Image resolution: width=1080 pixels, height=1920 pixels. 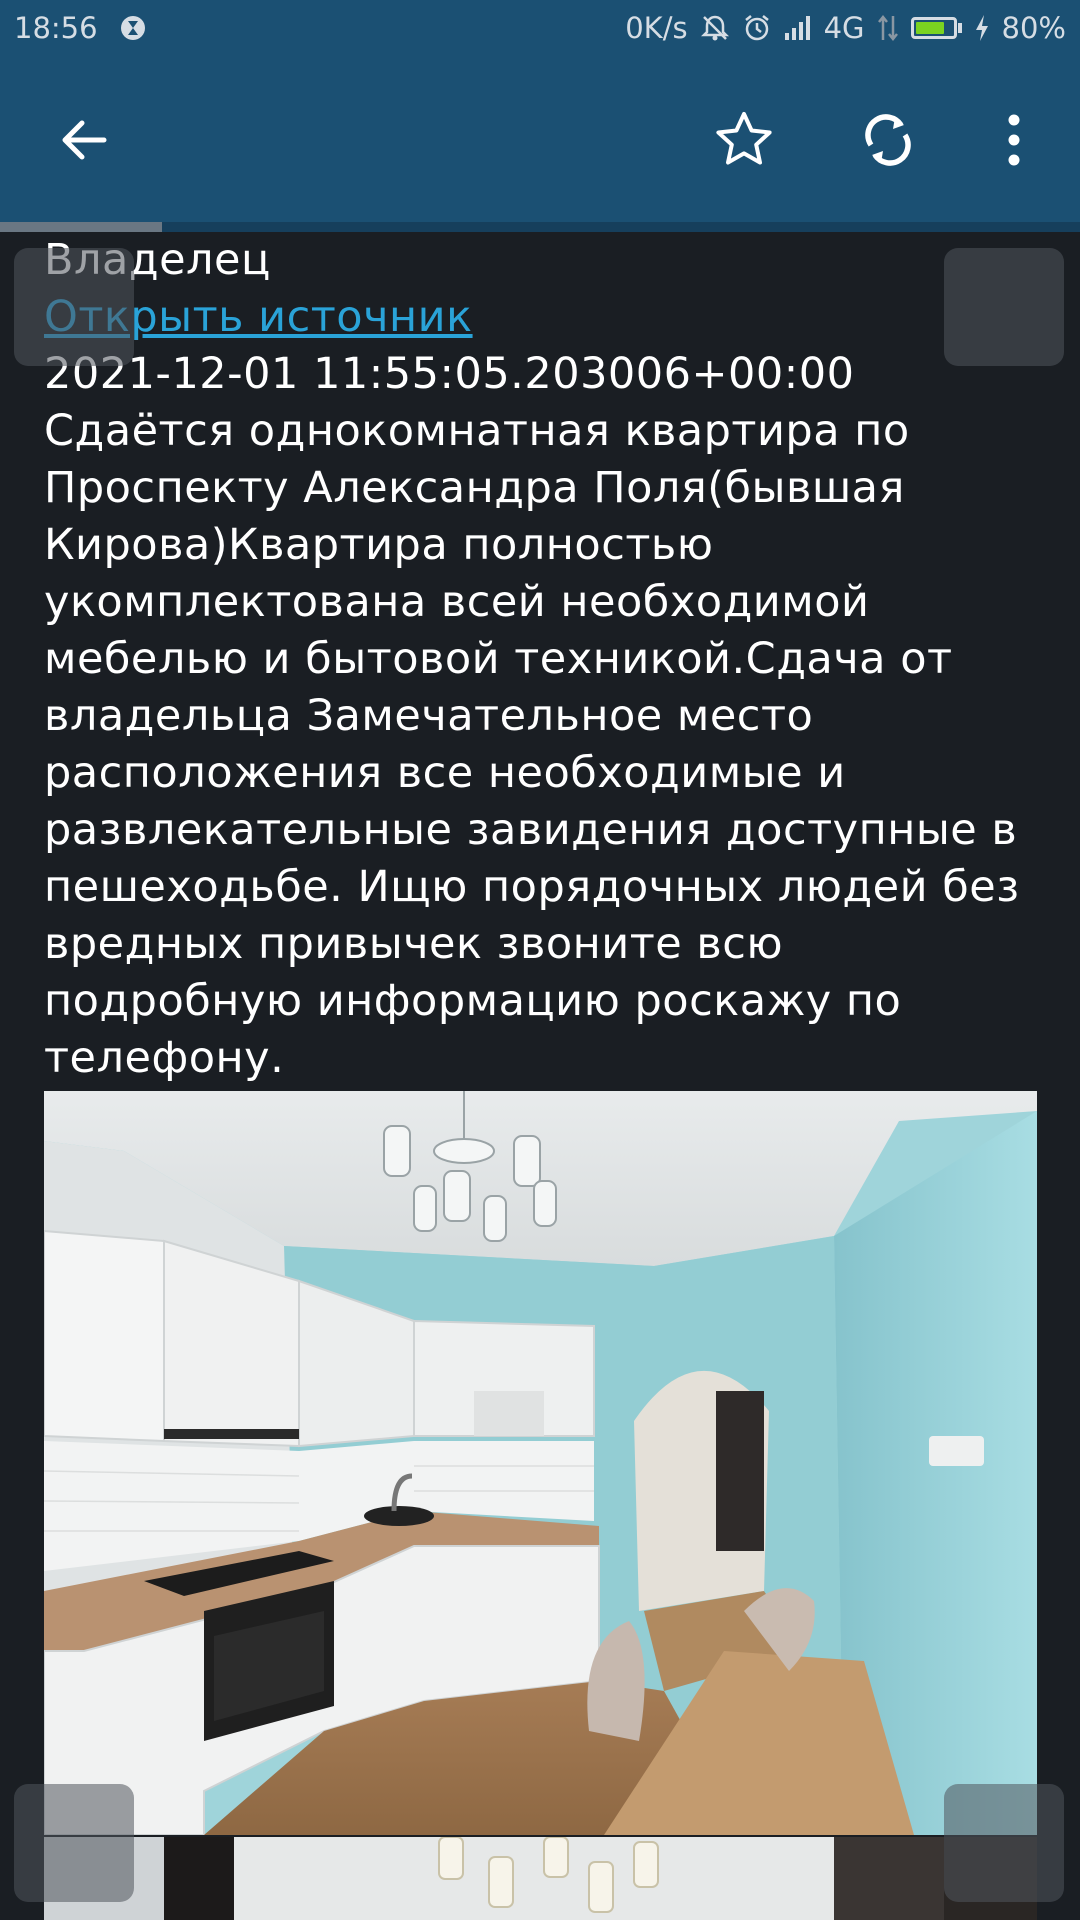 I want to click on owner-label: Владелец, so click(x=157, y=260).